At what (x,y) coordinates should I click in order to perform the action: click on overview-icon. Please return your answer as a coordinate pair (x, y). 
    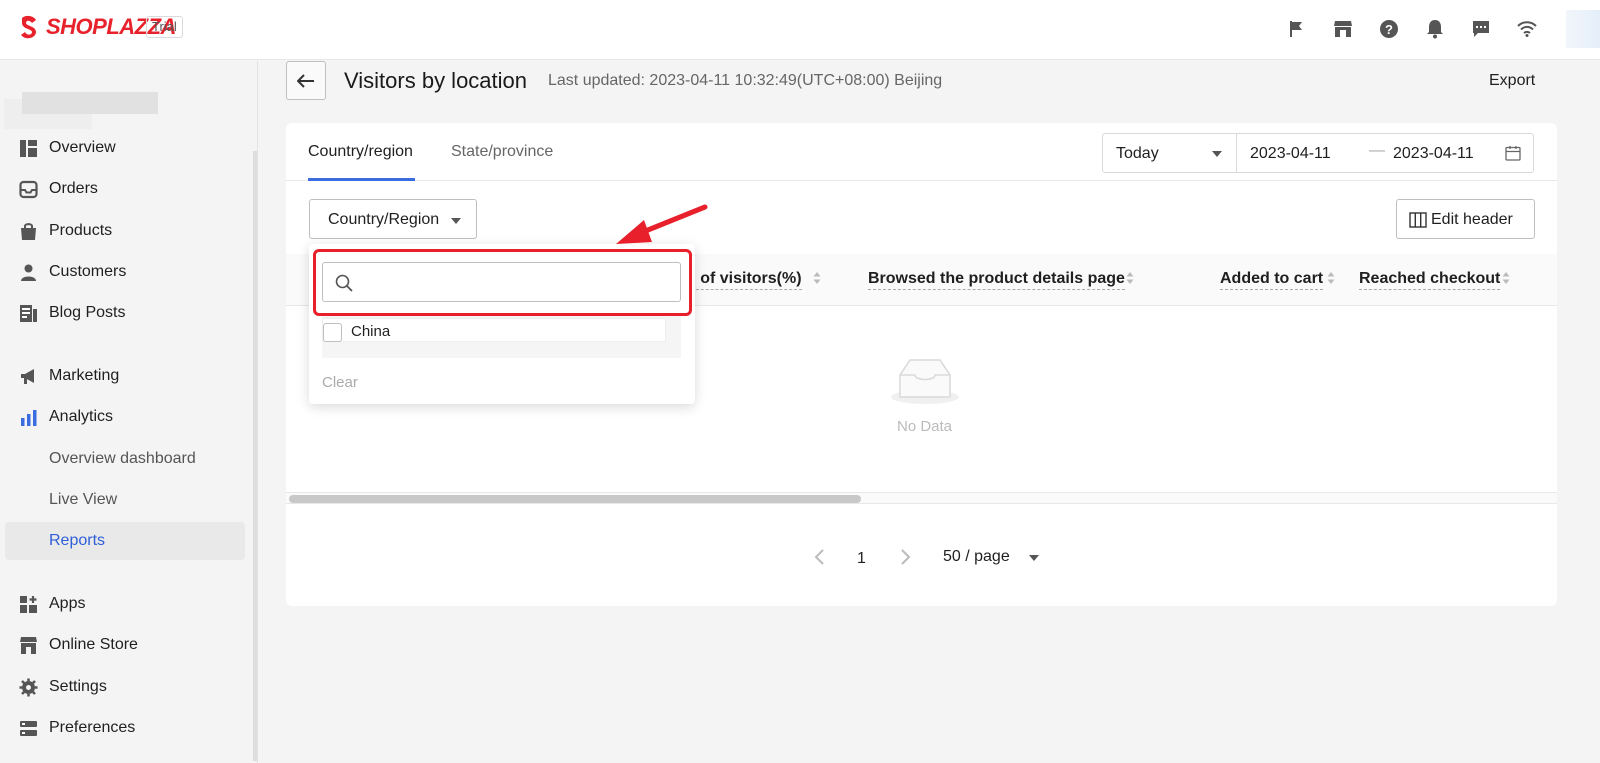
    Looking at the image, I should click on (28, 148).